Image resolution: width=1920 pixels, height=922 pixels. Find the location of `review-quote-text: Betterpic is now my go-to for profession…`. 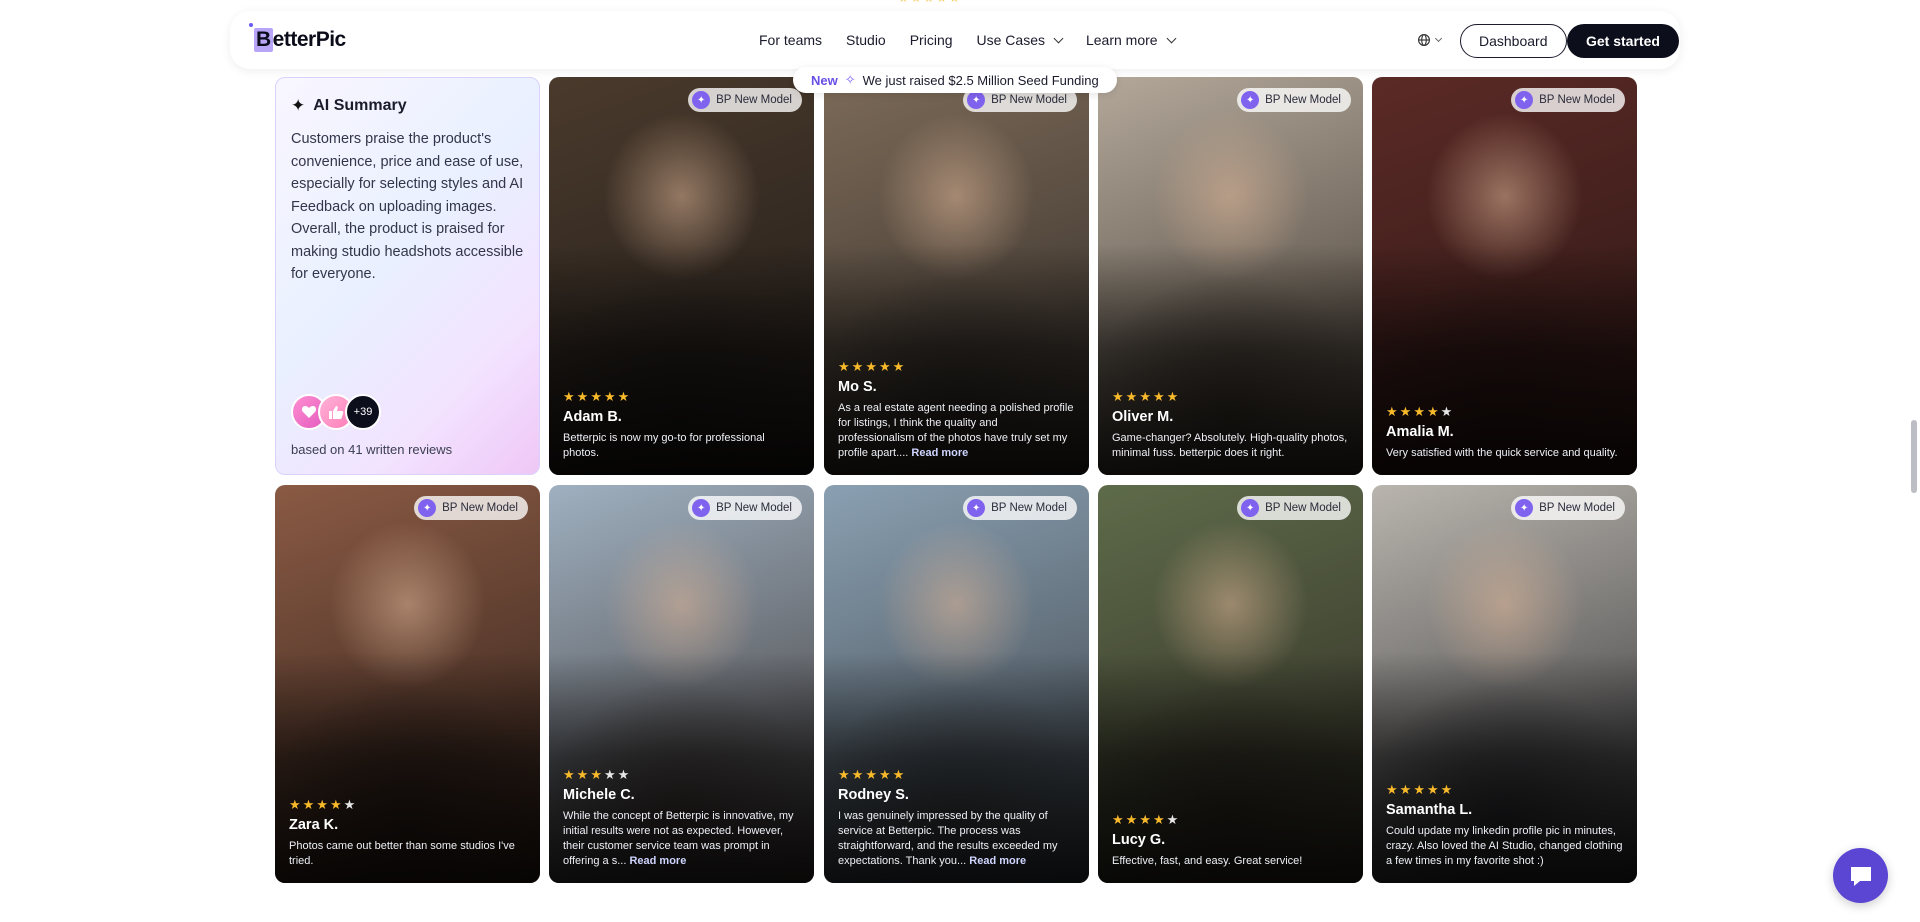

review-quote-text: Betterpic is now my go-to for profession… is located at coordinates (664, 445).